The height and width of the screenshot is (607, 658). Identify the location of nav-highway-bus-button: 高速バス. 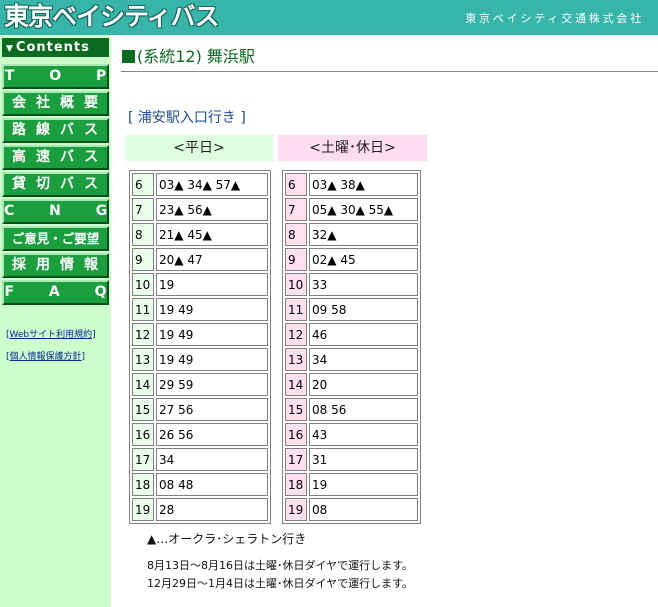
(55, 157).